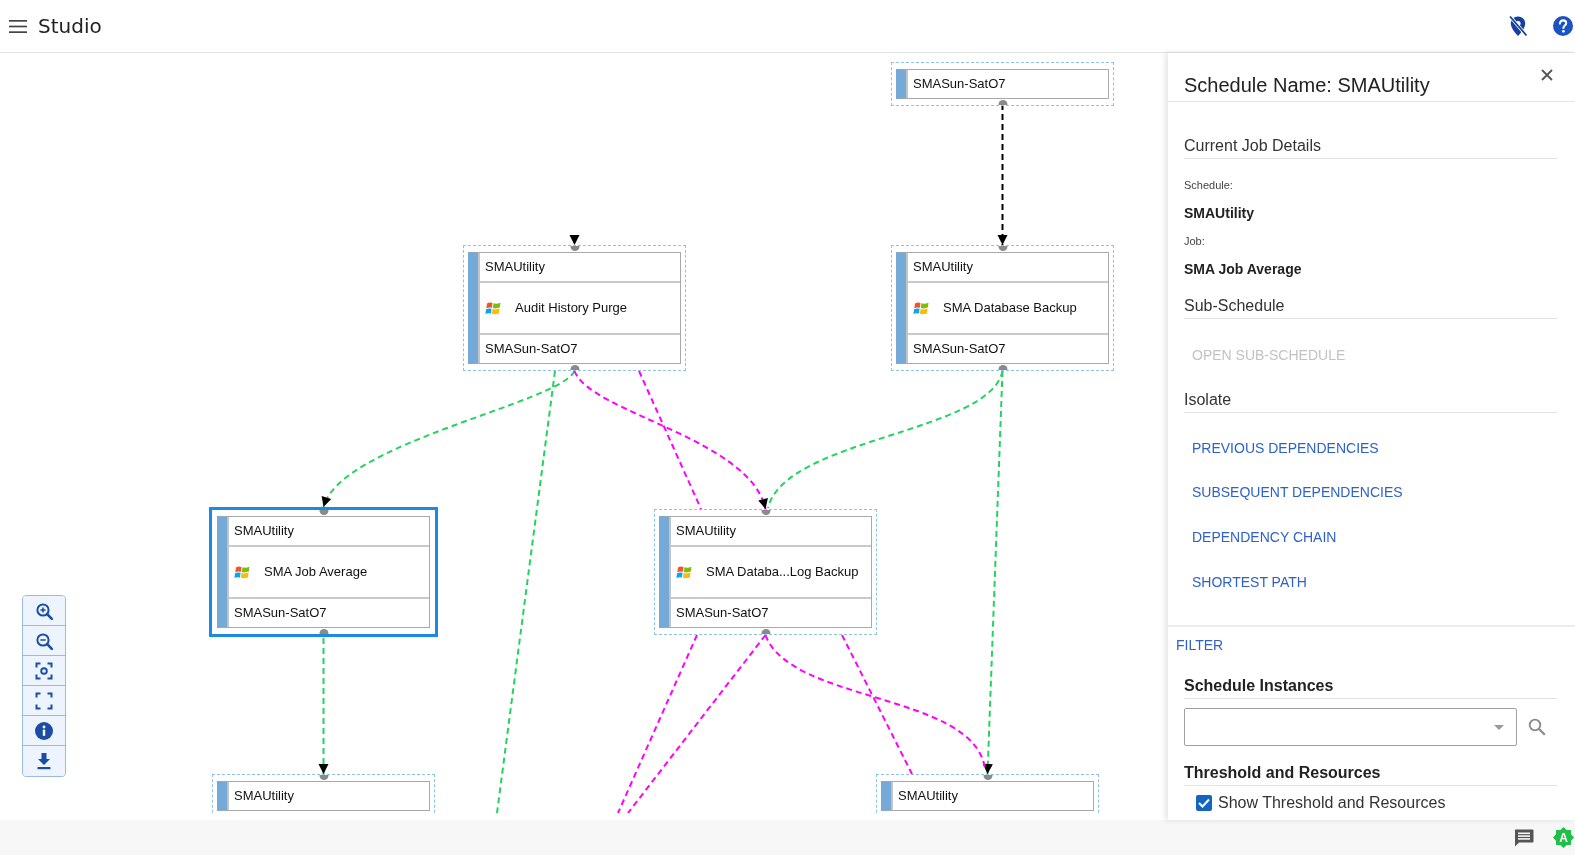 This screenshot has height=855, width=1575. I want to click on link-button: PREVIOUS DEPENDENCIES, so click(1285, 448).